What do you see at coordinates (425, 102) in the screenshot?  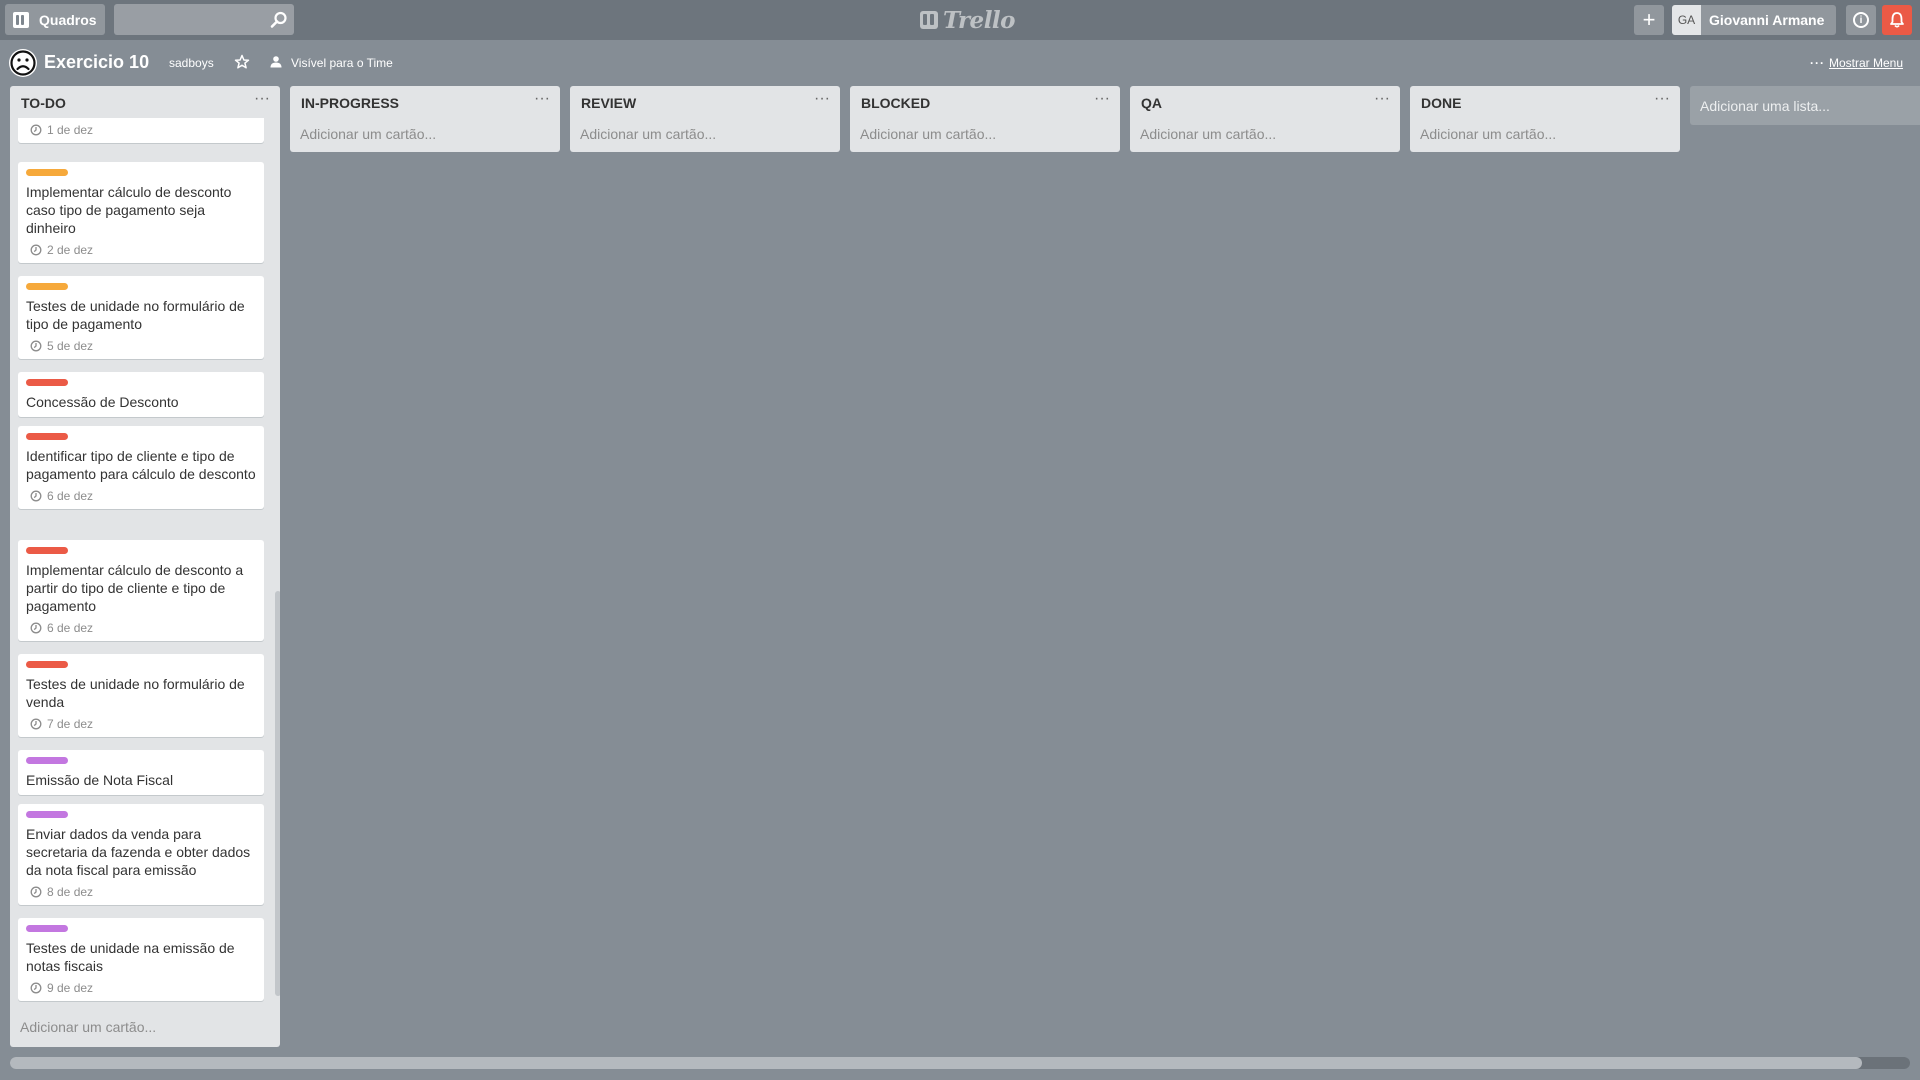 I see `list-header: IN-PROGRESS ···` at bounding box center [425, 102].